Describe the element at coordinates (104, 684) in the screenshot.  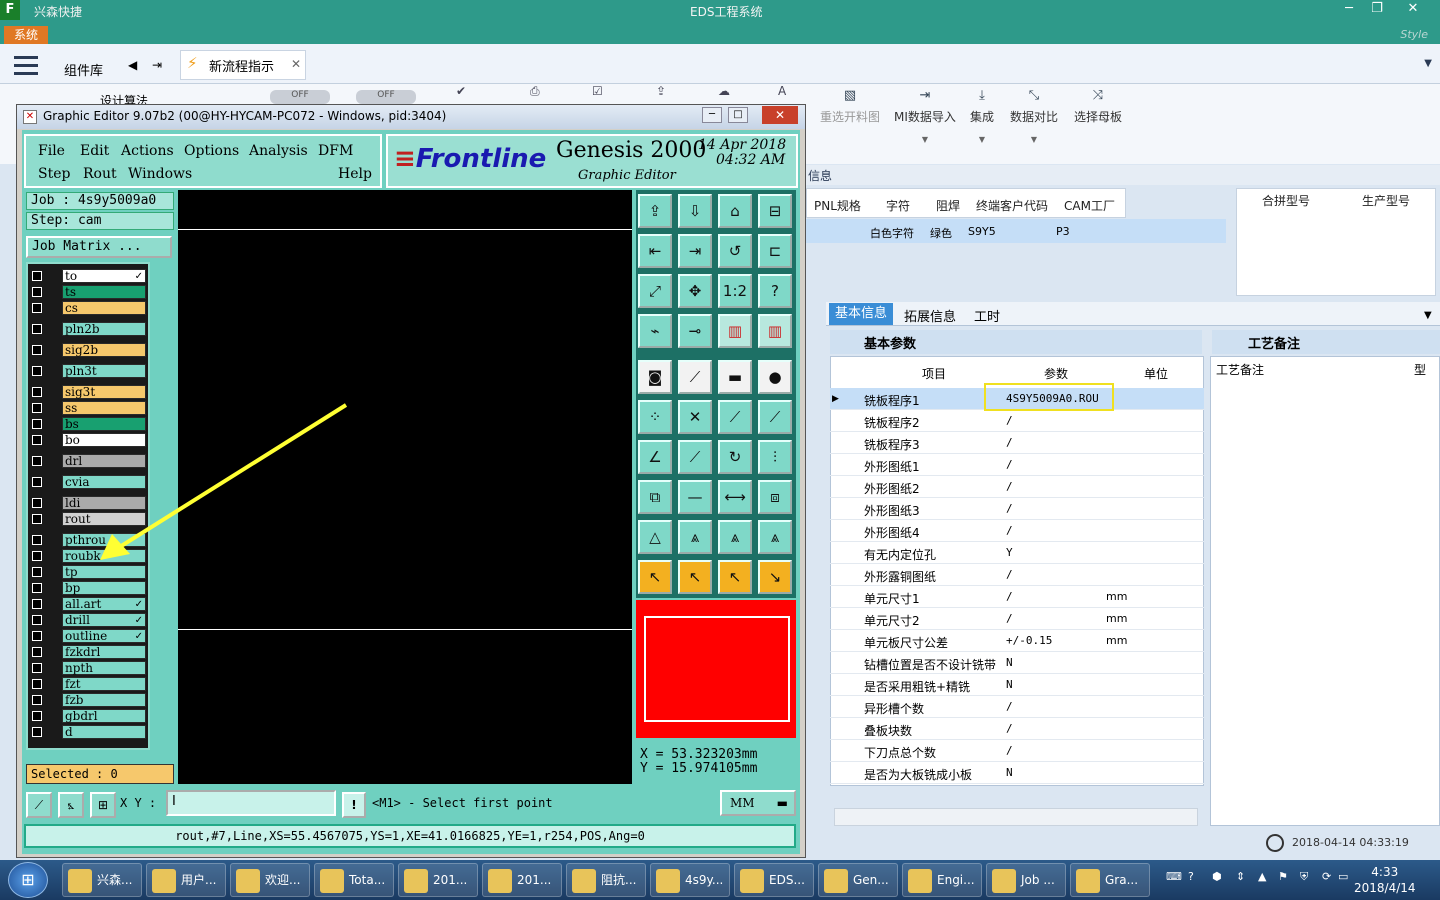
I see `layer-name: fzt` at that location.